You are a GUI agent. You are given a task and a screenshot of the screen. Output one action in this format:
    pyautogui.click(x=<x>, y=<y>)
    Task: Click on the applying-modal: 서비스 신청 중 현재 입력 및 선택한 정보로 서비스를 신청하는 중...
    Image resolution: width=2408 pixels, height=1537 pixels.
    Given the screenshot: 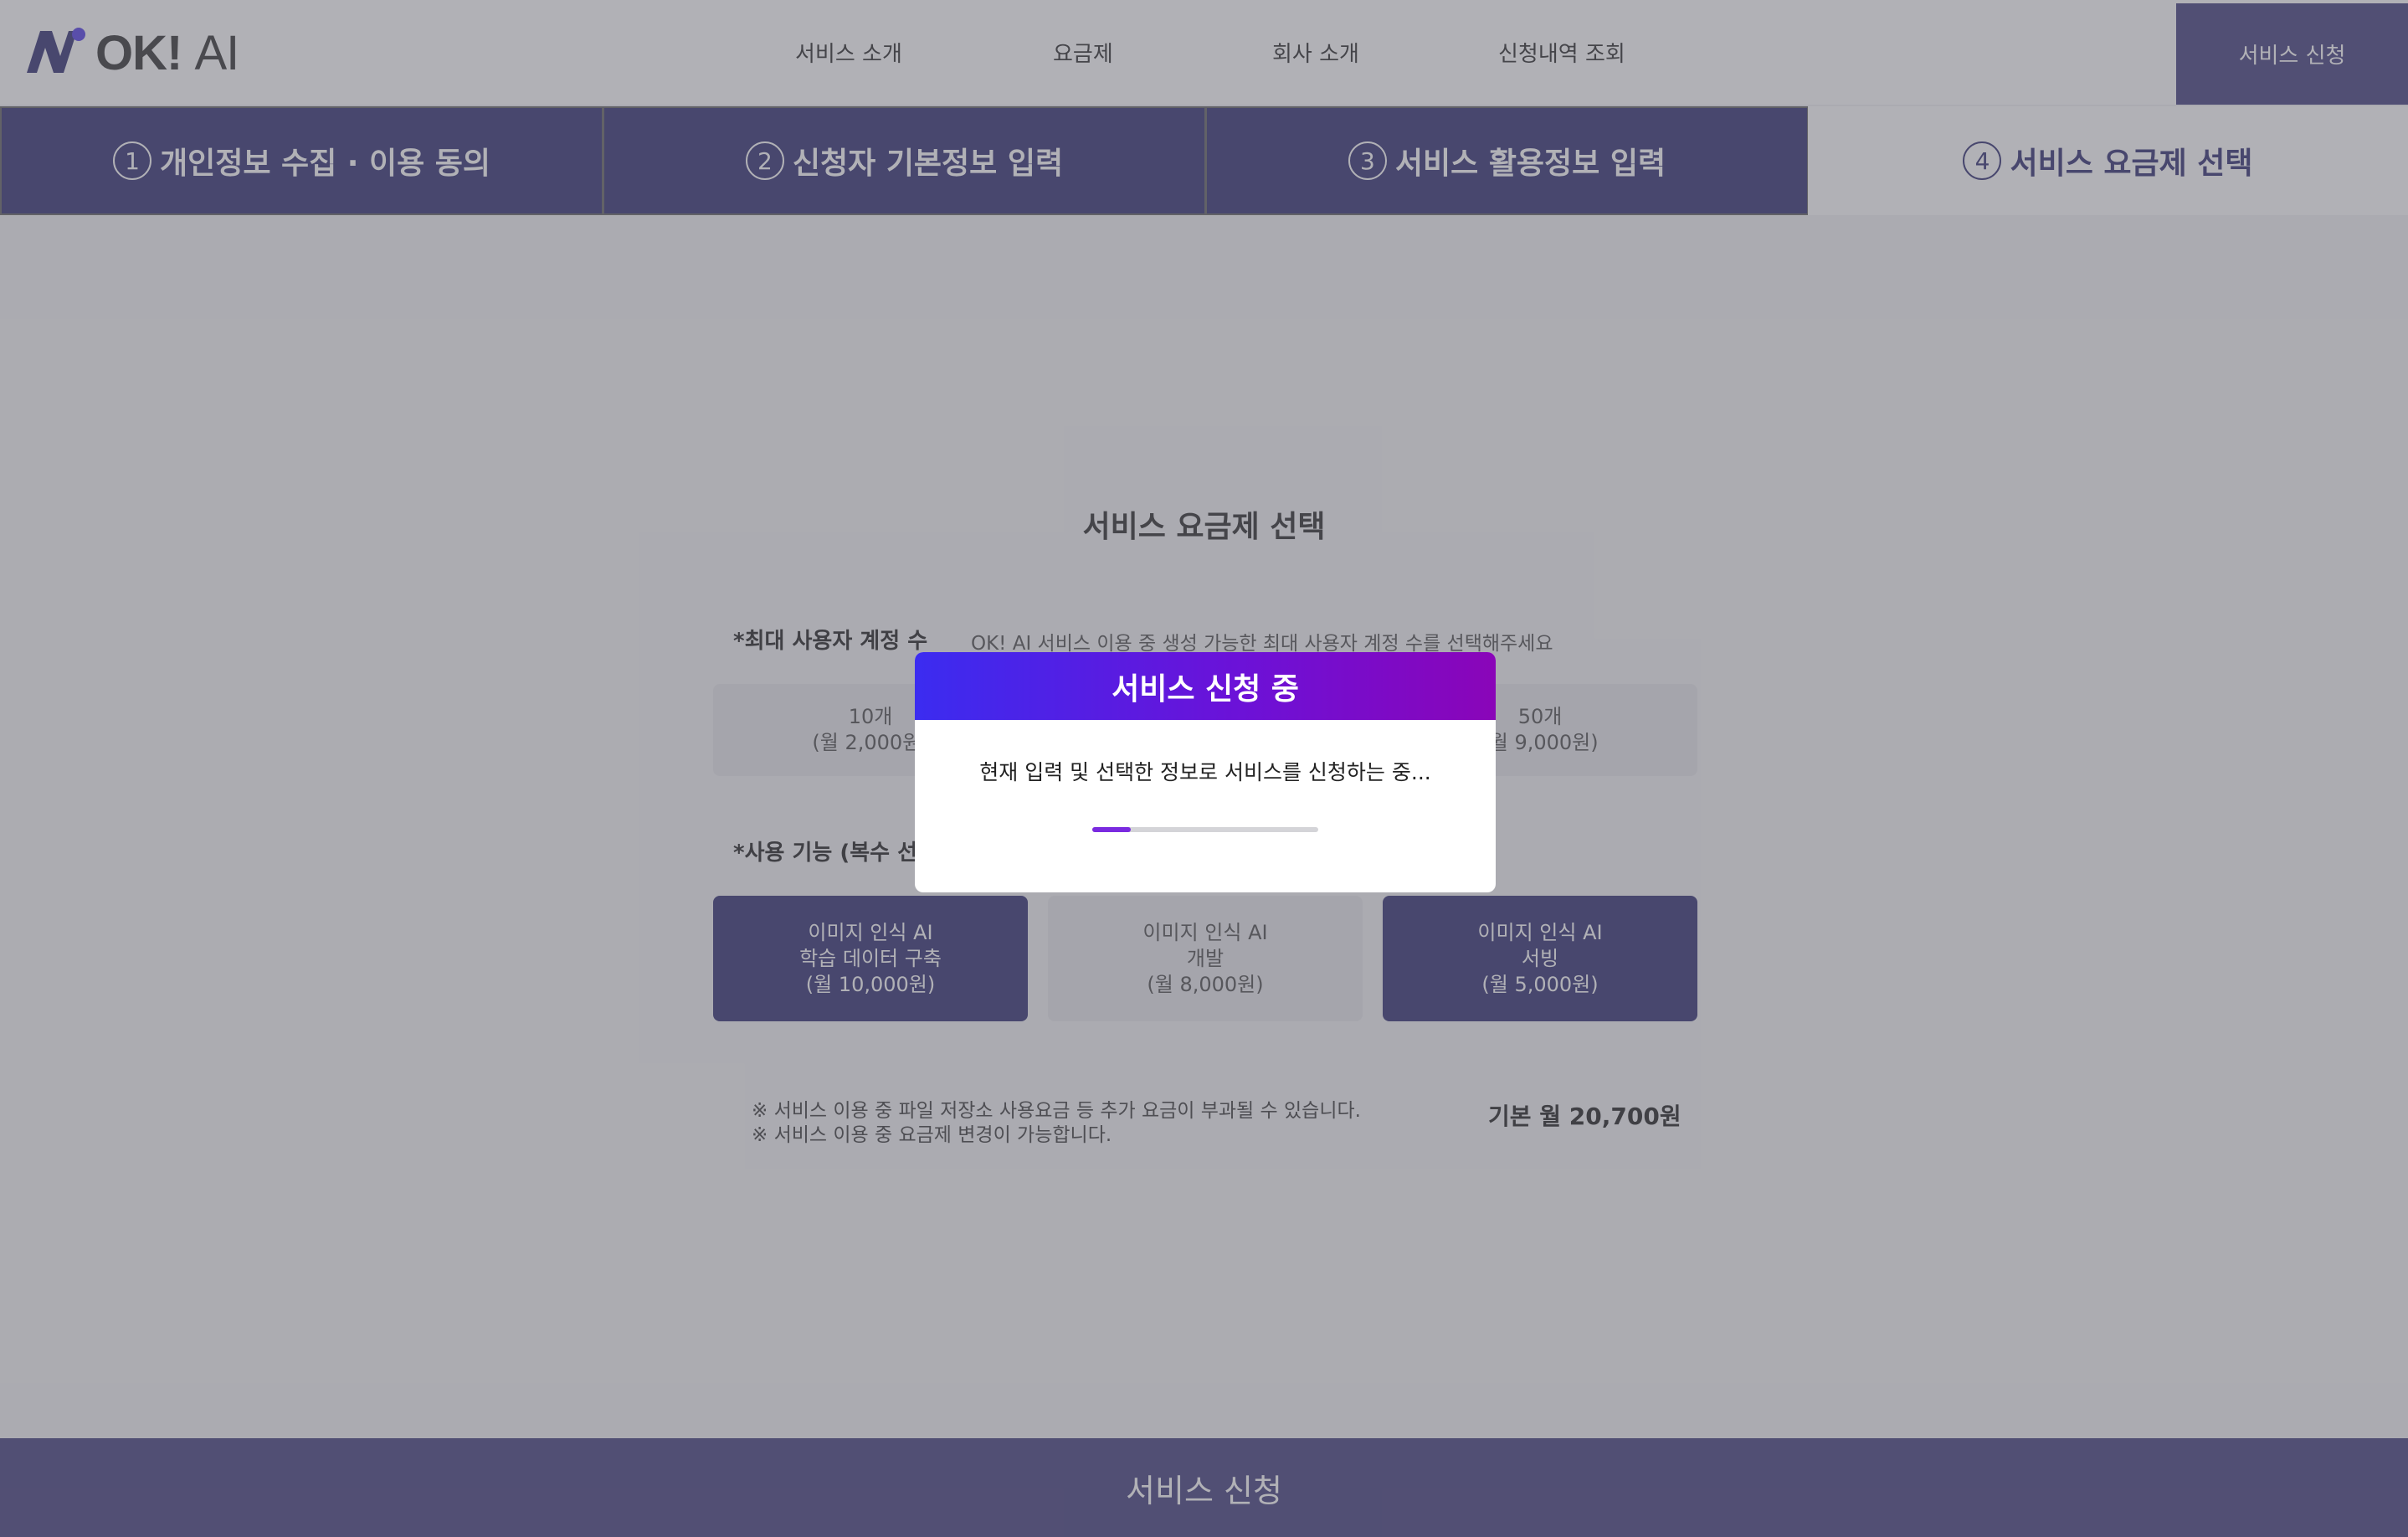 What is the action you would take?
    pyautogui.click(x=1205, y=772)
    